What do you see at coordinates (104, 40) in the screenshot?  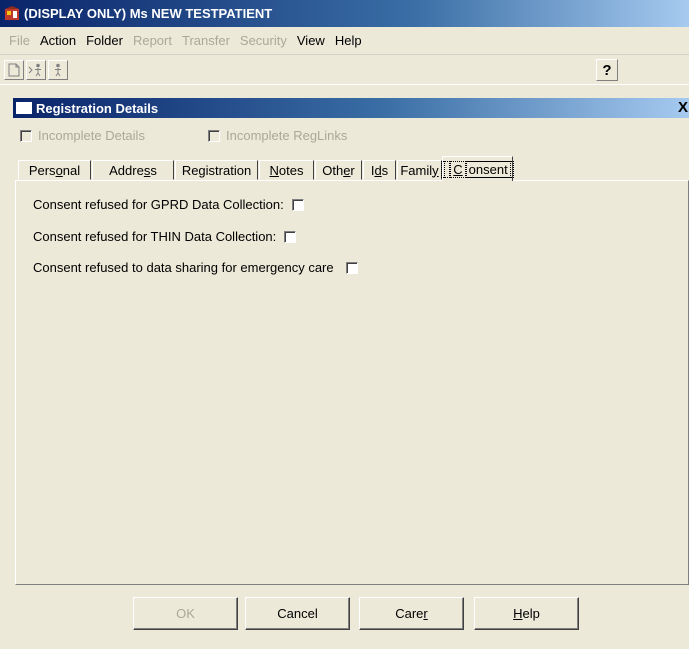 I see `menu-folder: Folder` at bounding box center [104, 40].